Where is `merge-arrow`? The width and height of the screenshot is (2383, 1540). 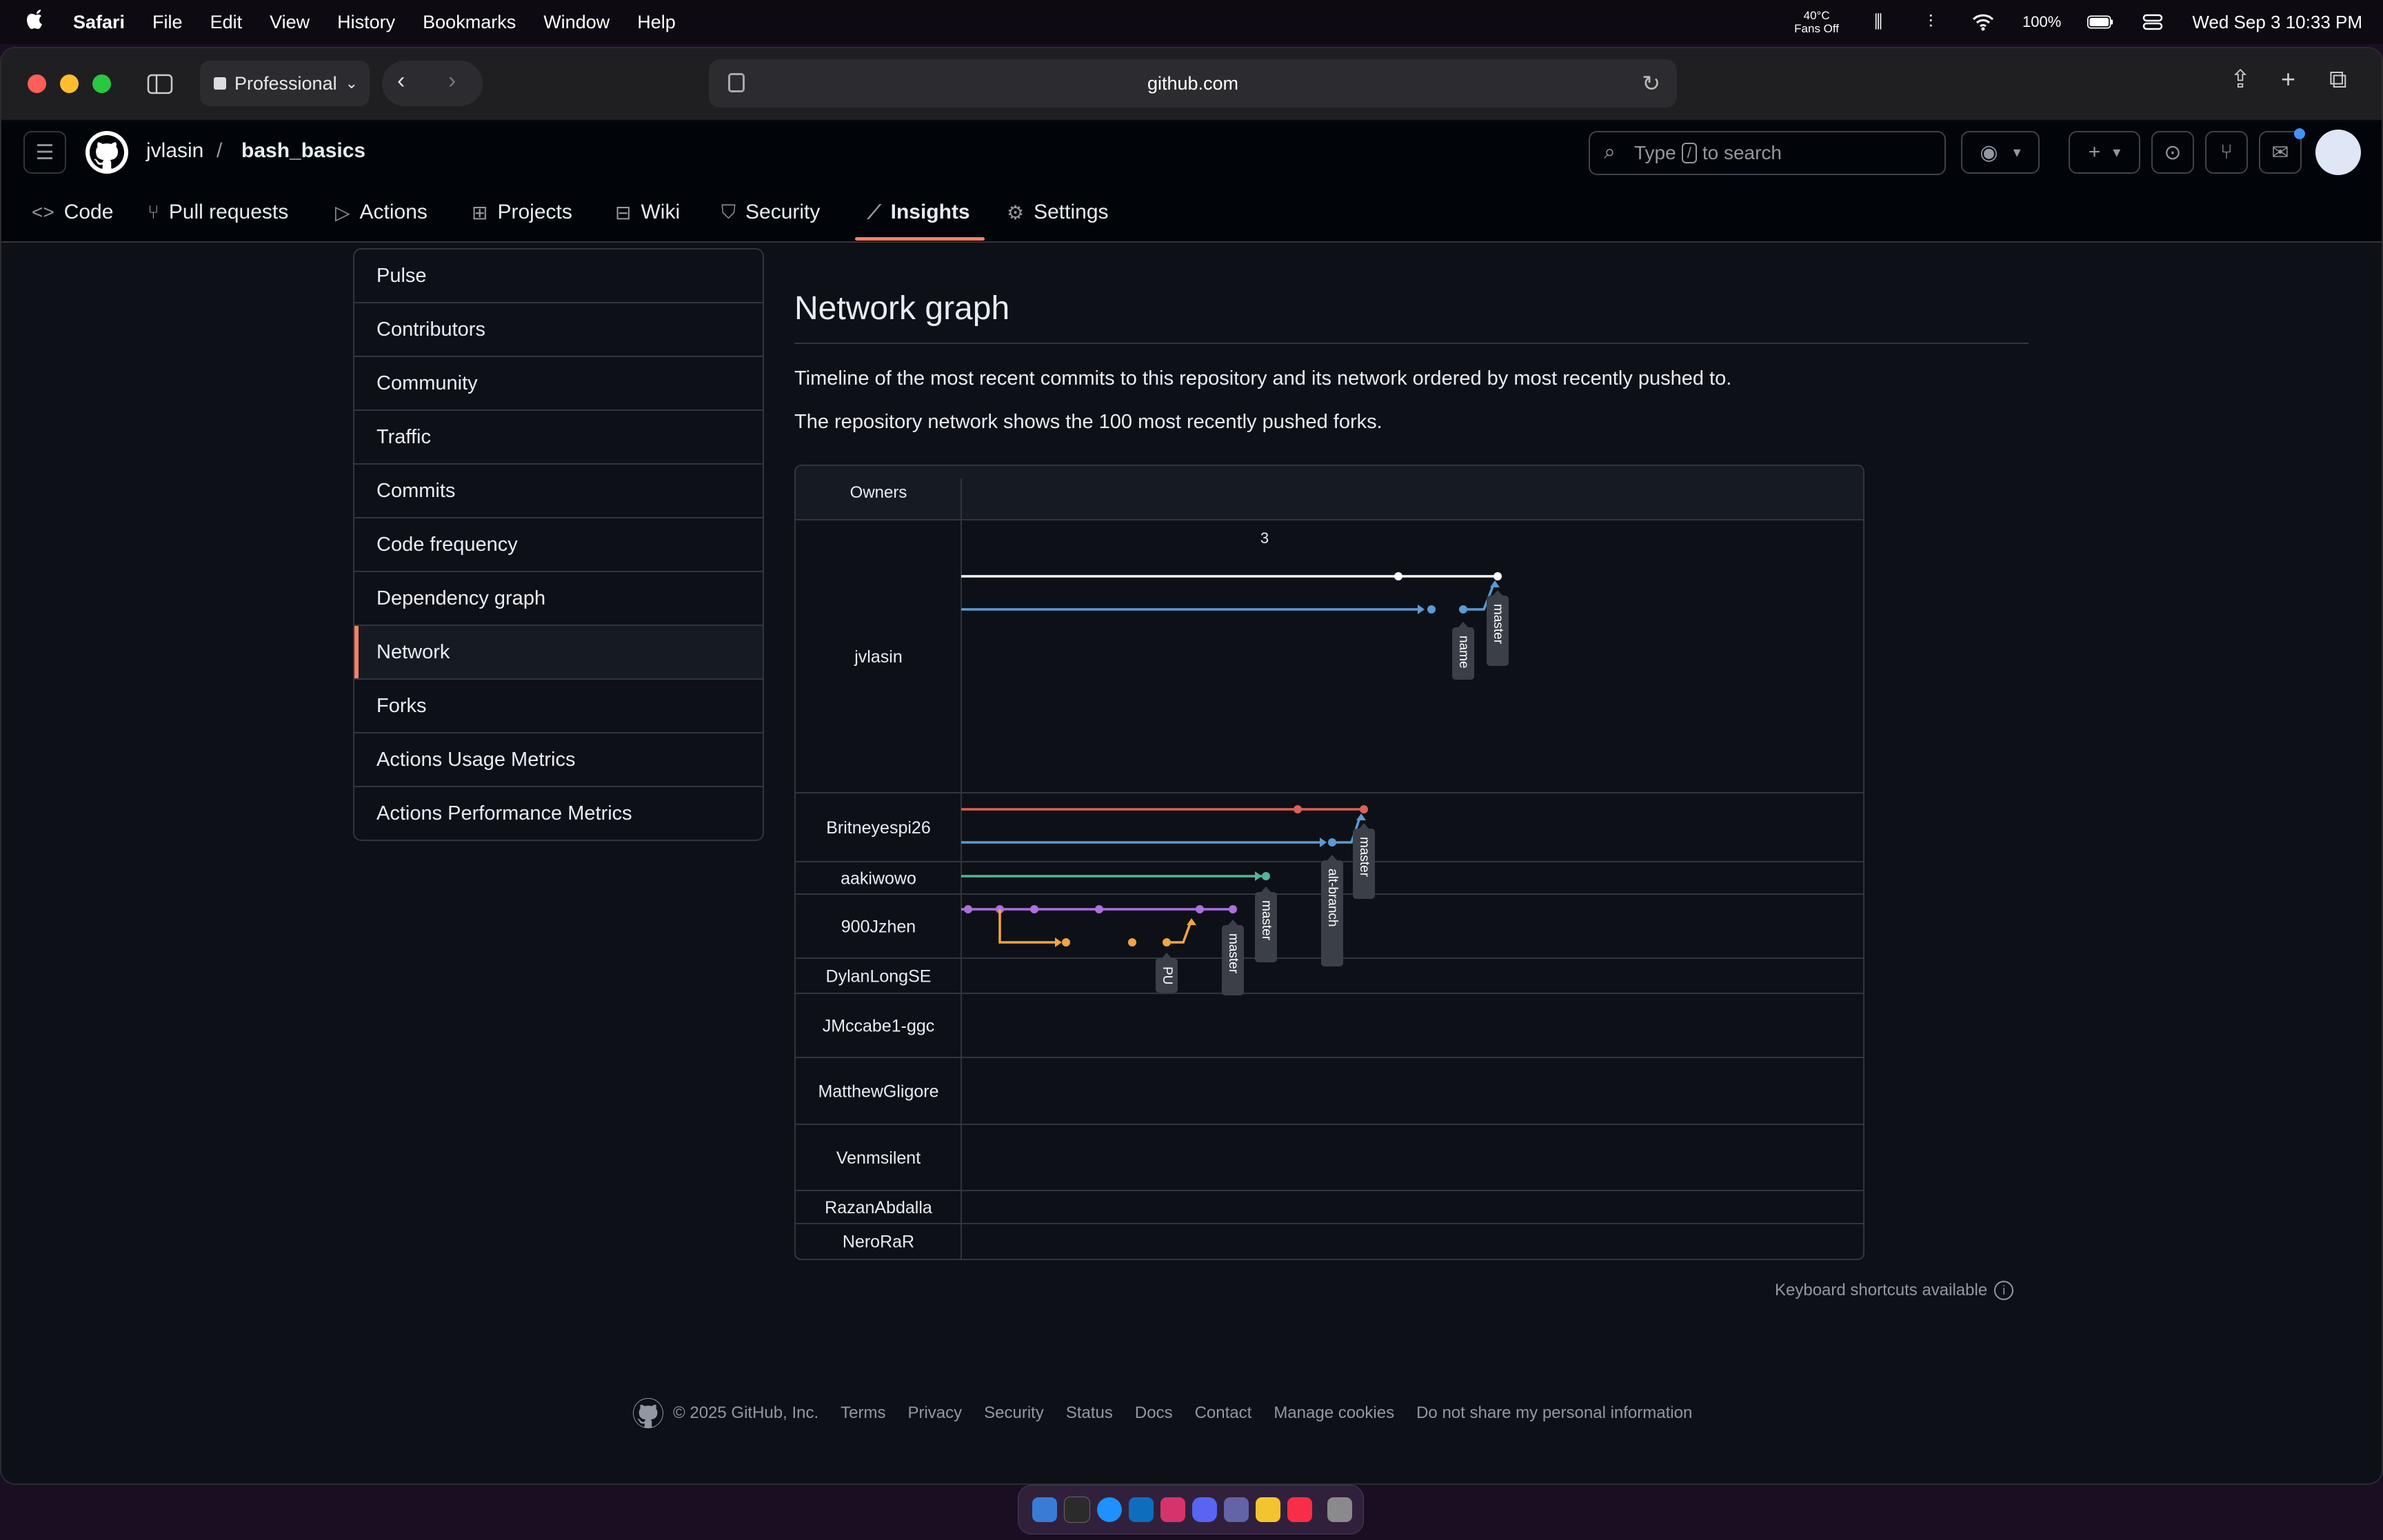 merge-arrow is located at coordinates (1258, 876).